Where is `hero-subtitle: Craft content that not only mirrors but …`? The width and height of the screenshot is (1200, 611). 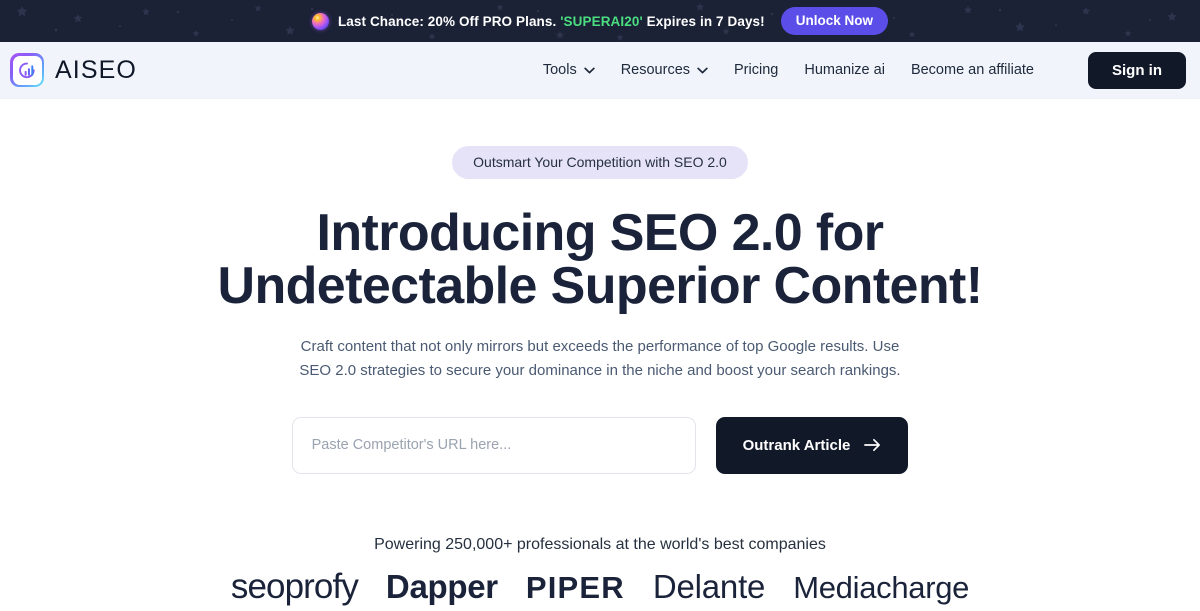
hero-subtitle: Craft content that not only mirrors but … is located at coordinates (600, 359).